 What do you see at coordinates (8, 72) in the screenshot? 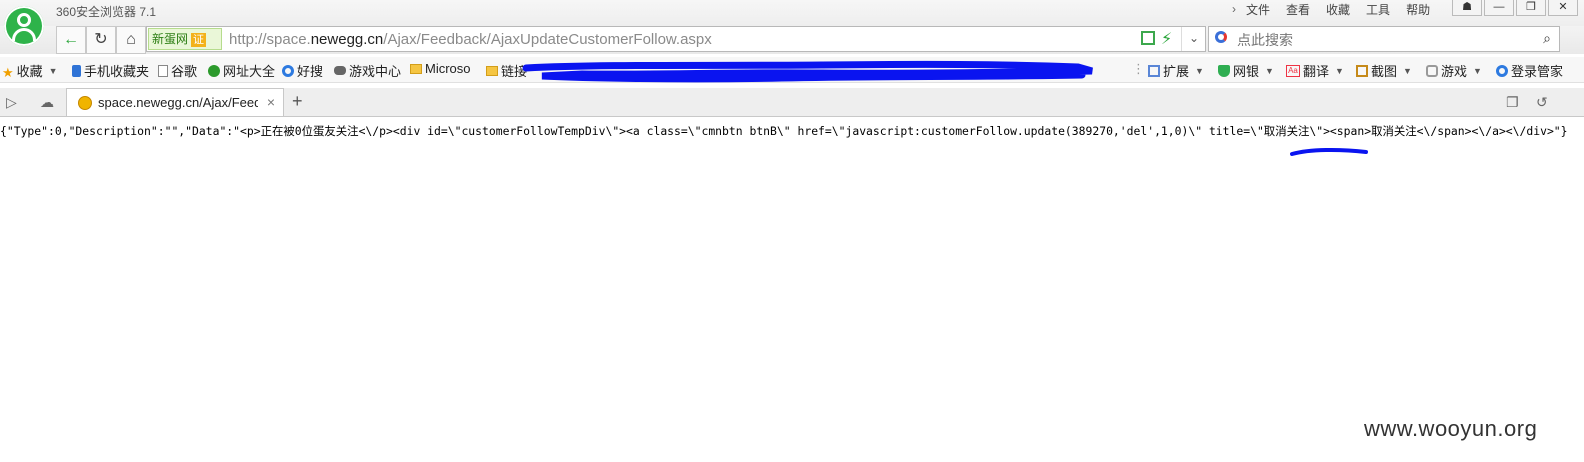
I see `star-icon: ★` at bounding box center [8, 72].